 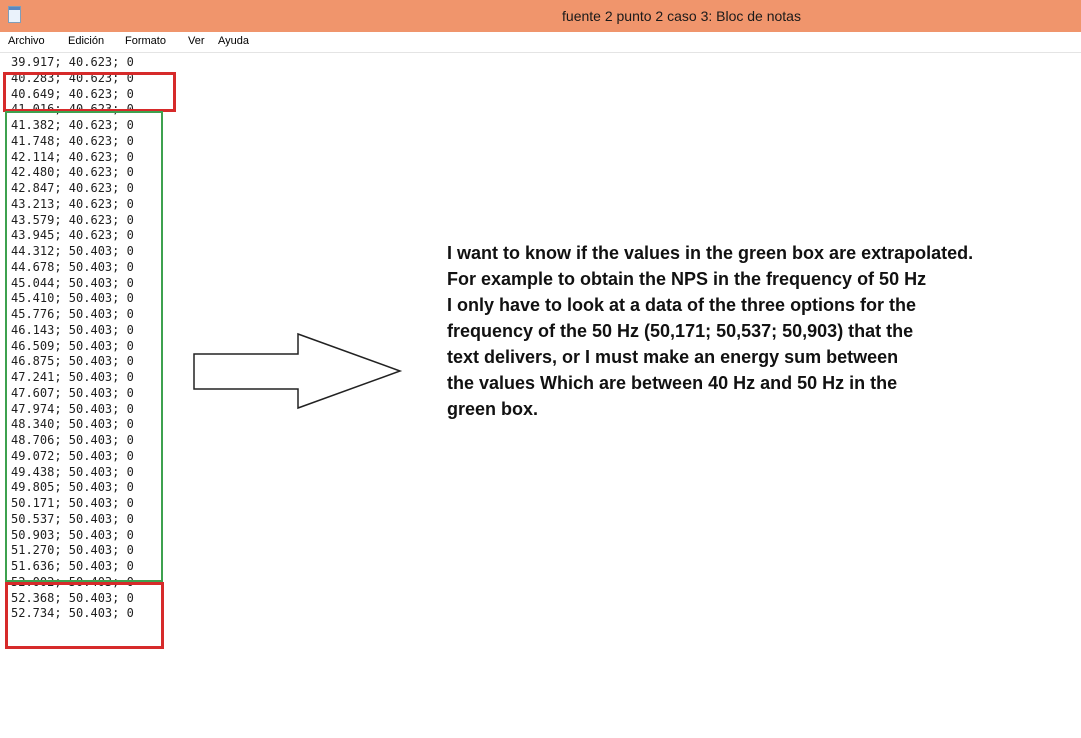 What do you see at coordinates (145, 41) in the screenshot?
I see `menu-formato: Formato` at bounding box center [145, 41].